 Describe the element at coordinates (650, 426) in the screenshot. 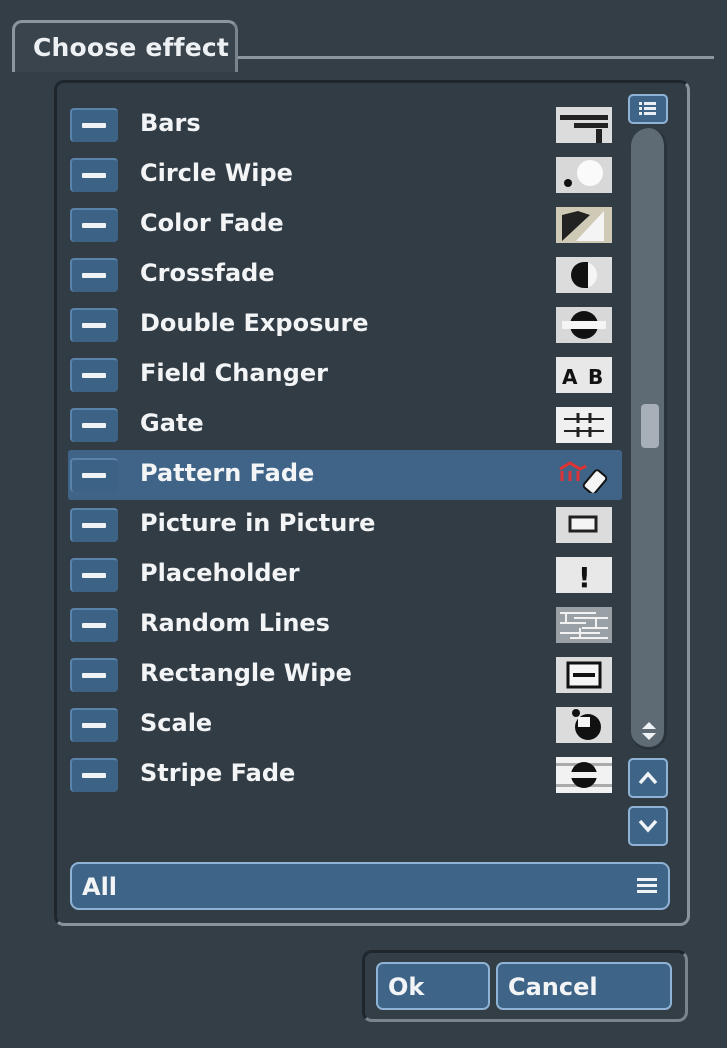

I see `scrollbar-thumb` at that location.